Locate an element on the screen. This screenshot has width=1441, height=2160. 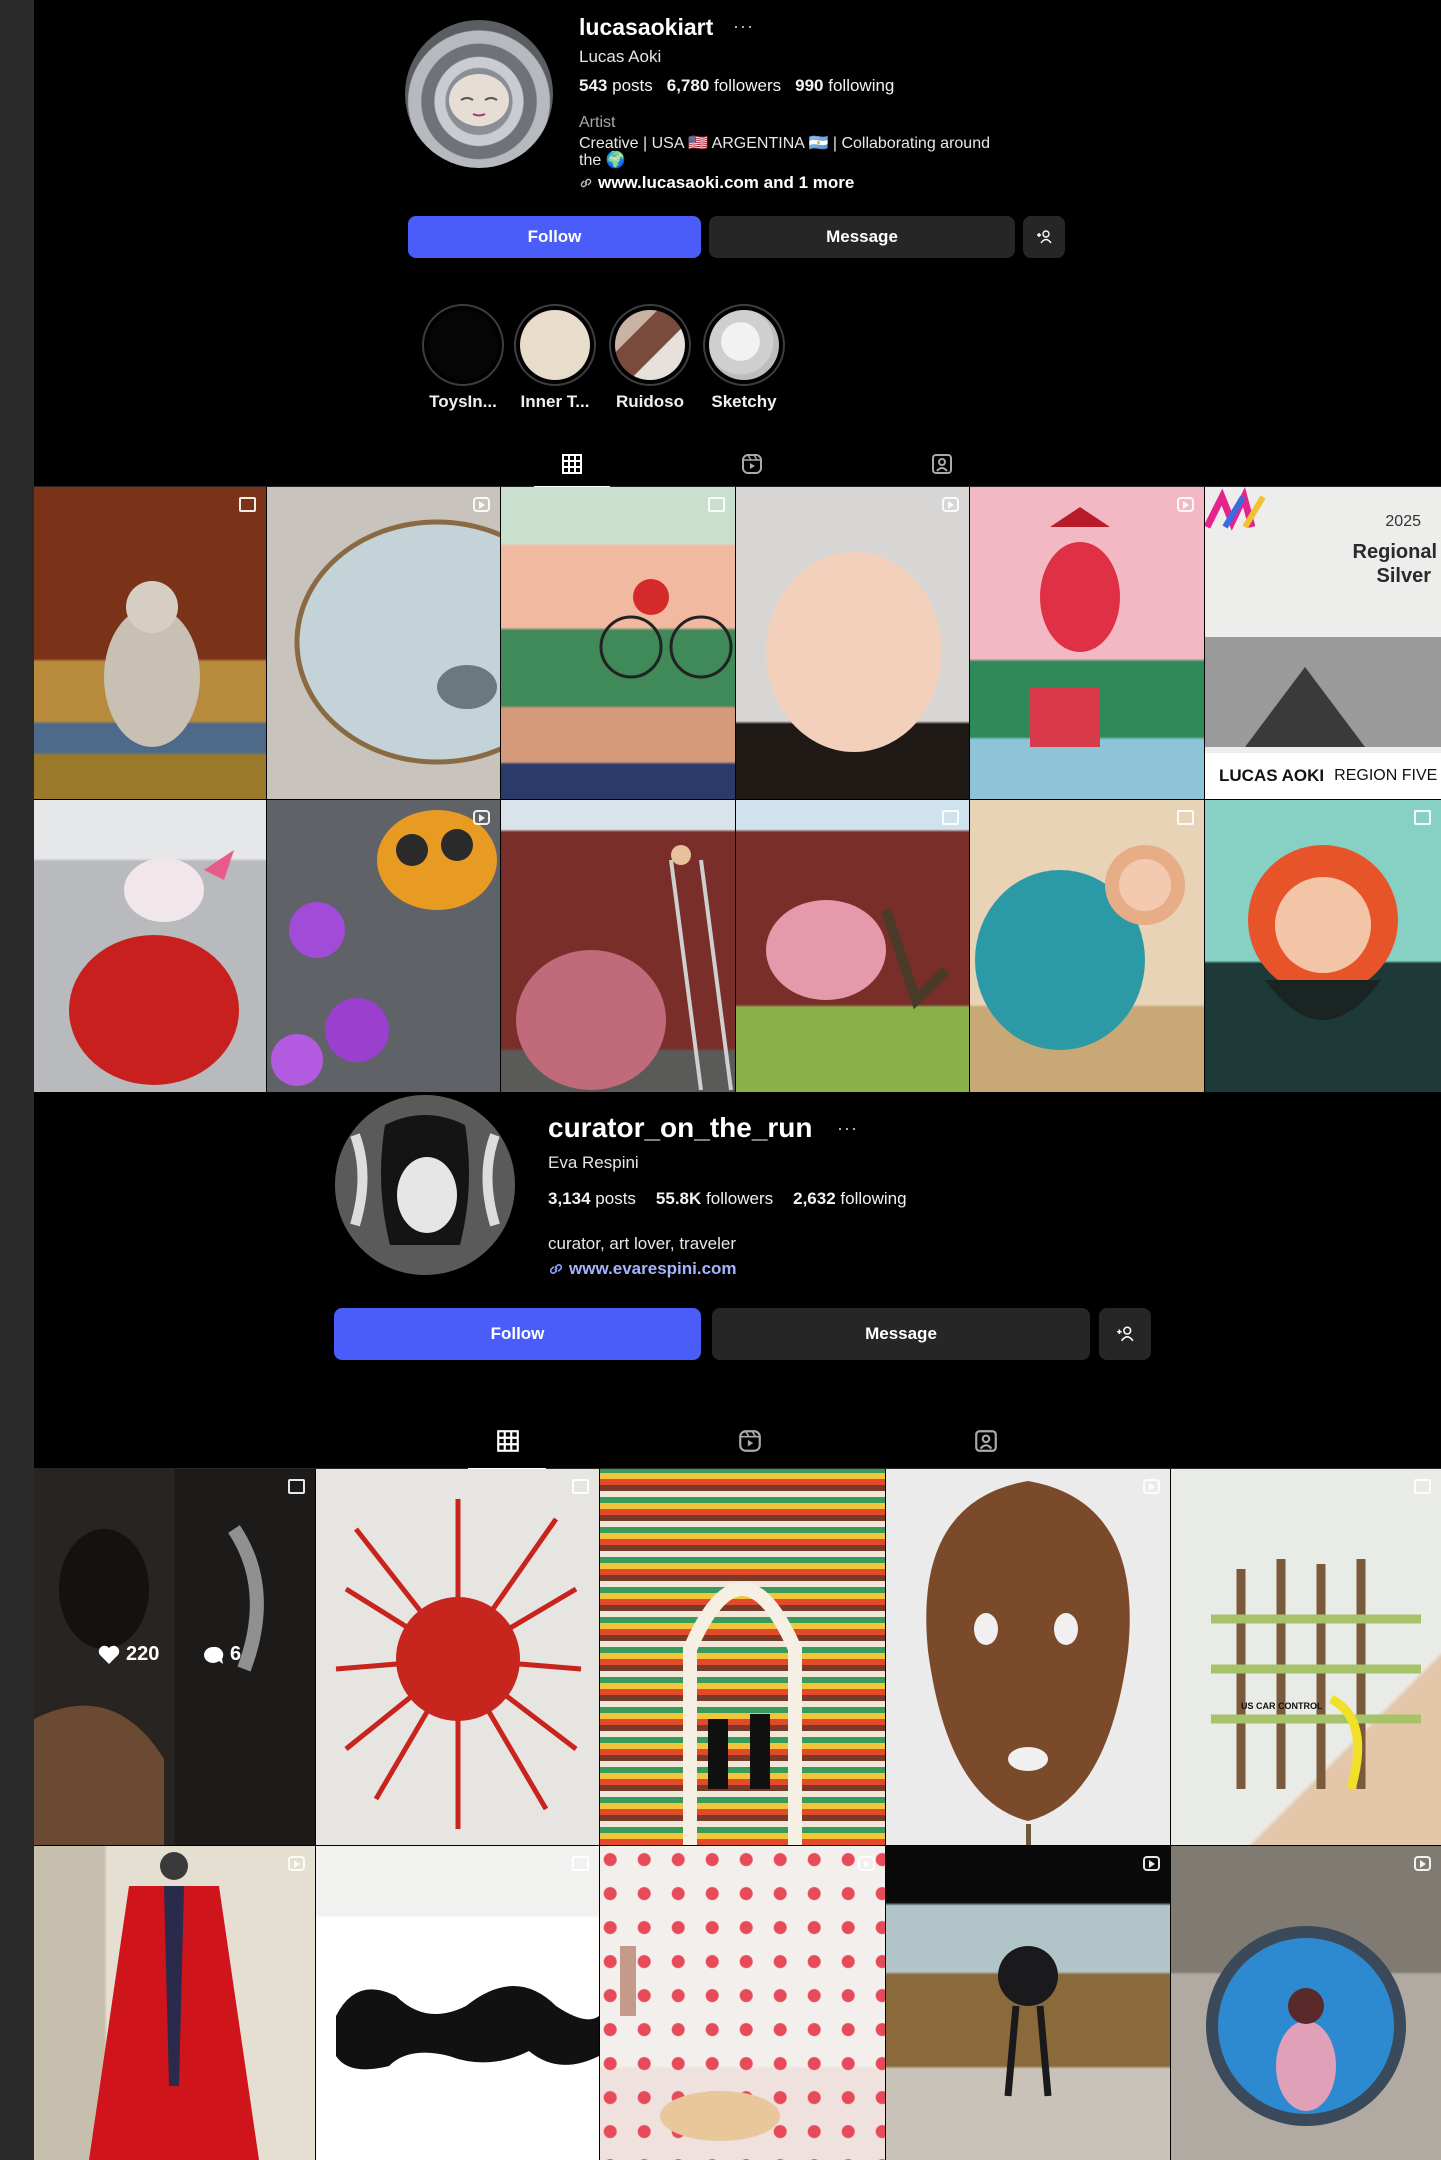
heart-icon is located at coordinates (109, 1654).